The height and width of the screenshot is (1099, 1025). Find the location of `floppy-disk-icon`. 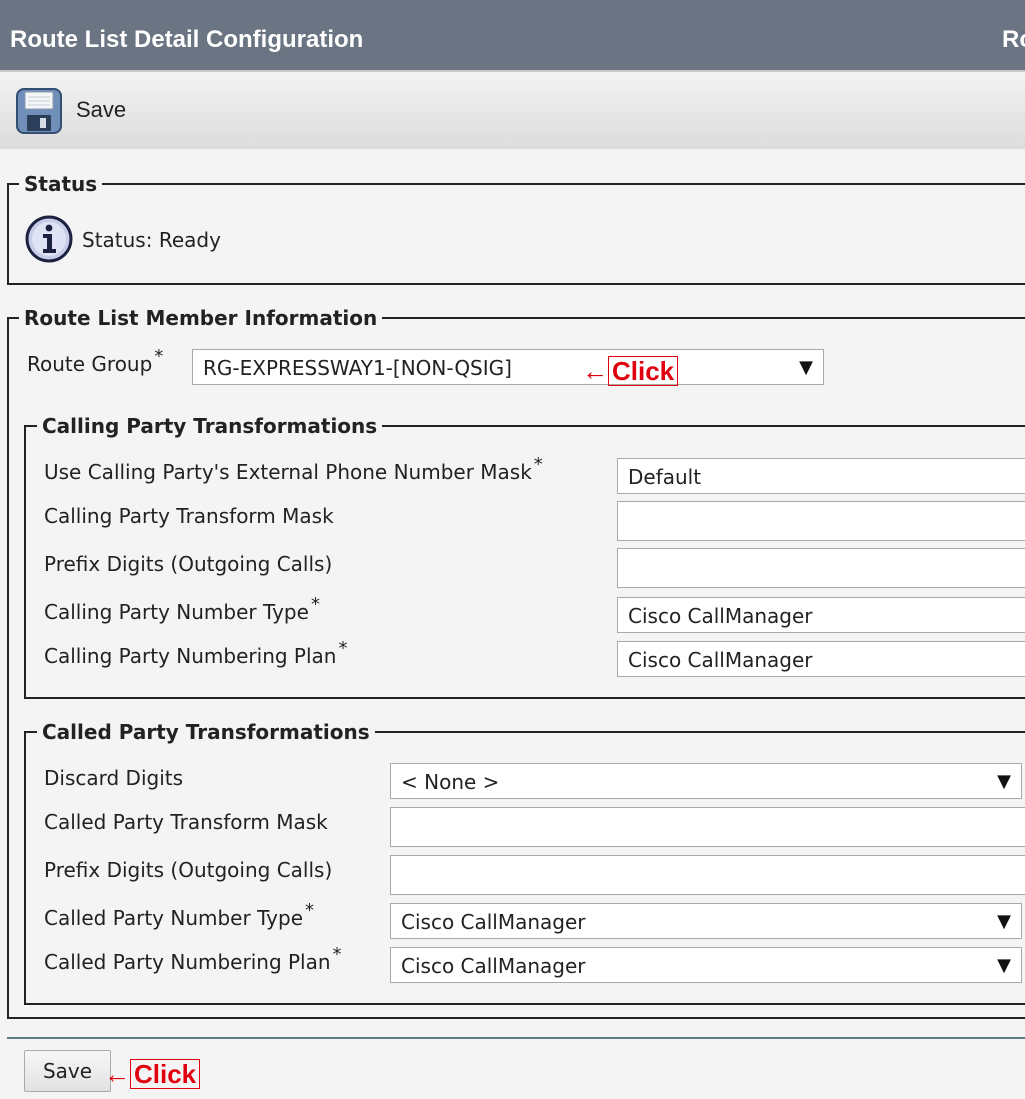

floppy-disk-icon is located at coordinates (39, 111).